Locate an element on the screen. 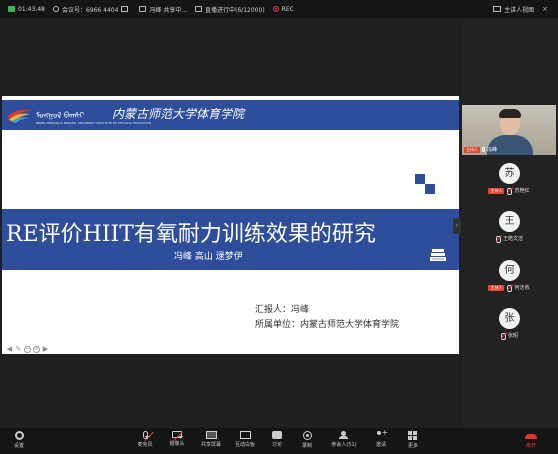  logo-chinese-text: 内蒙古师范大学体育学院 is located at coordinates (178, 114).